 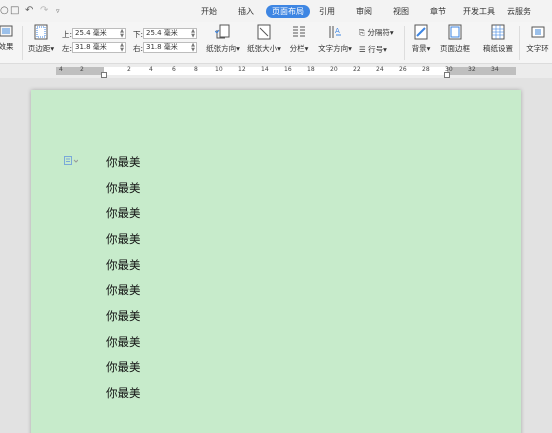 I want to click on right-margin-input: 31.8 毫米 ▲ ▼, so click(x=170, y=47).